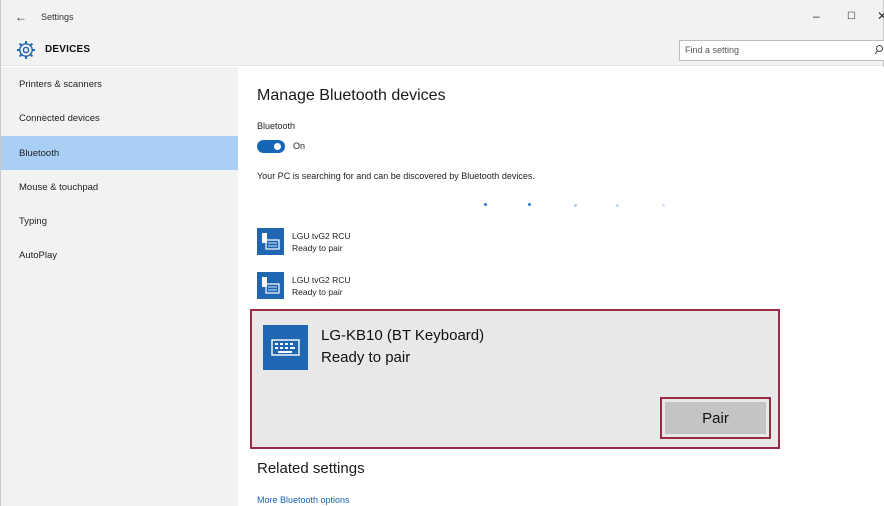  I want to click on page-title: Manage Bluetooth devices, so click(351, 95).